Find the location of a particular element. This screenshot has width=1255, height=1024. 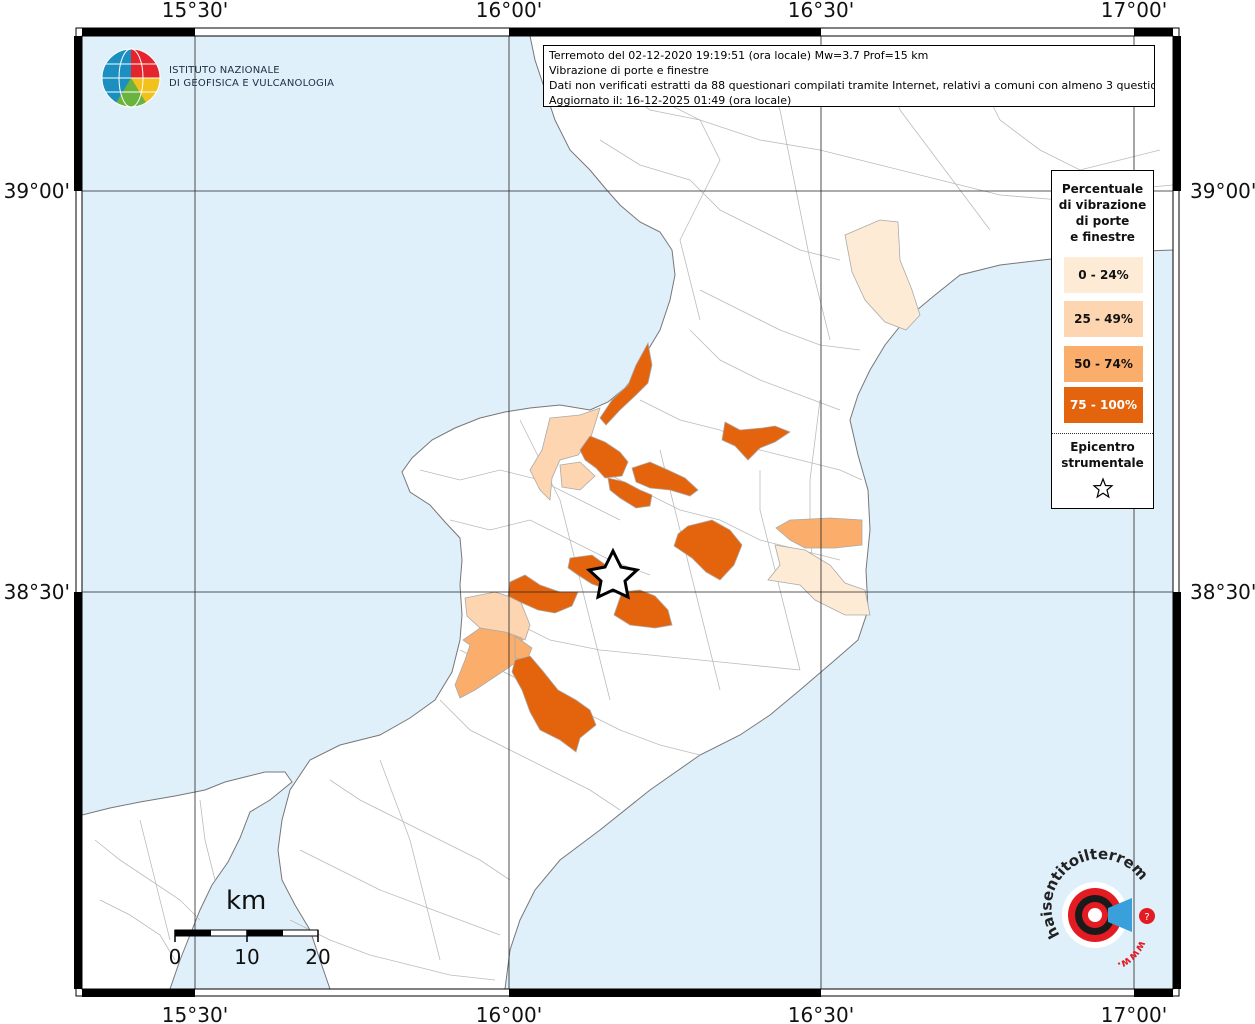

lat-label-right: 39°00' is located at coordinates (1222, 191).